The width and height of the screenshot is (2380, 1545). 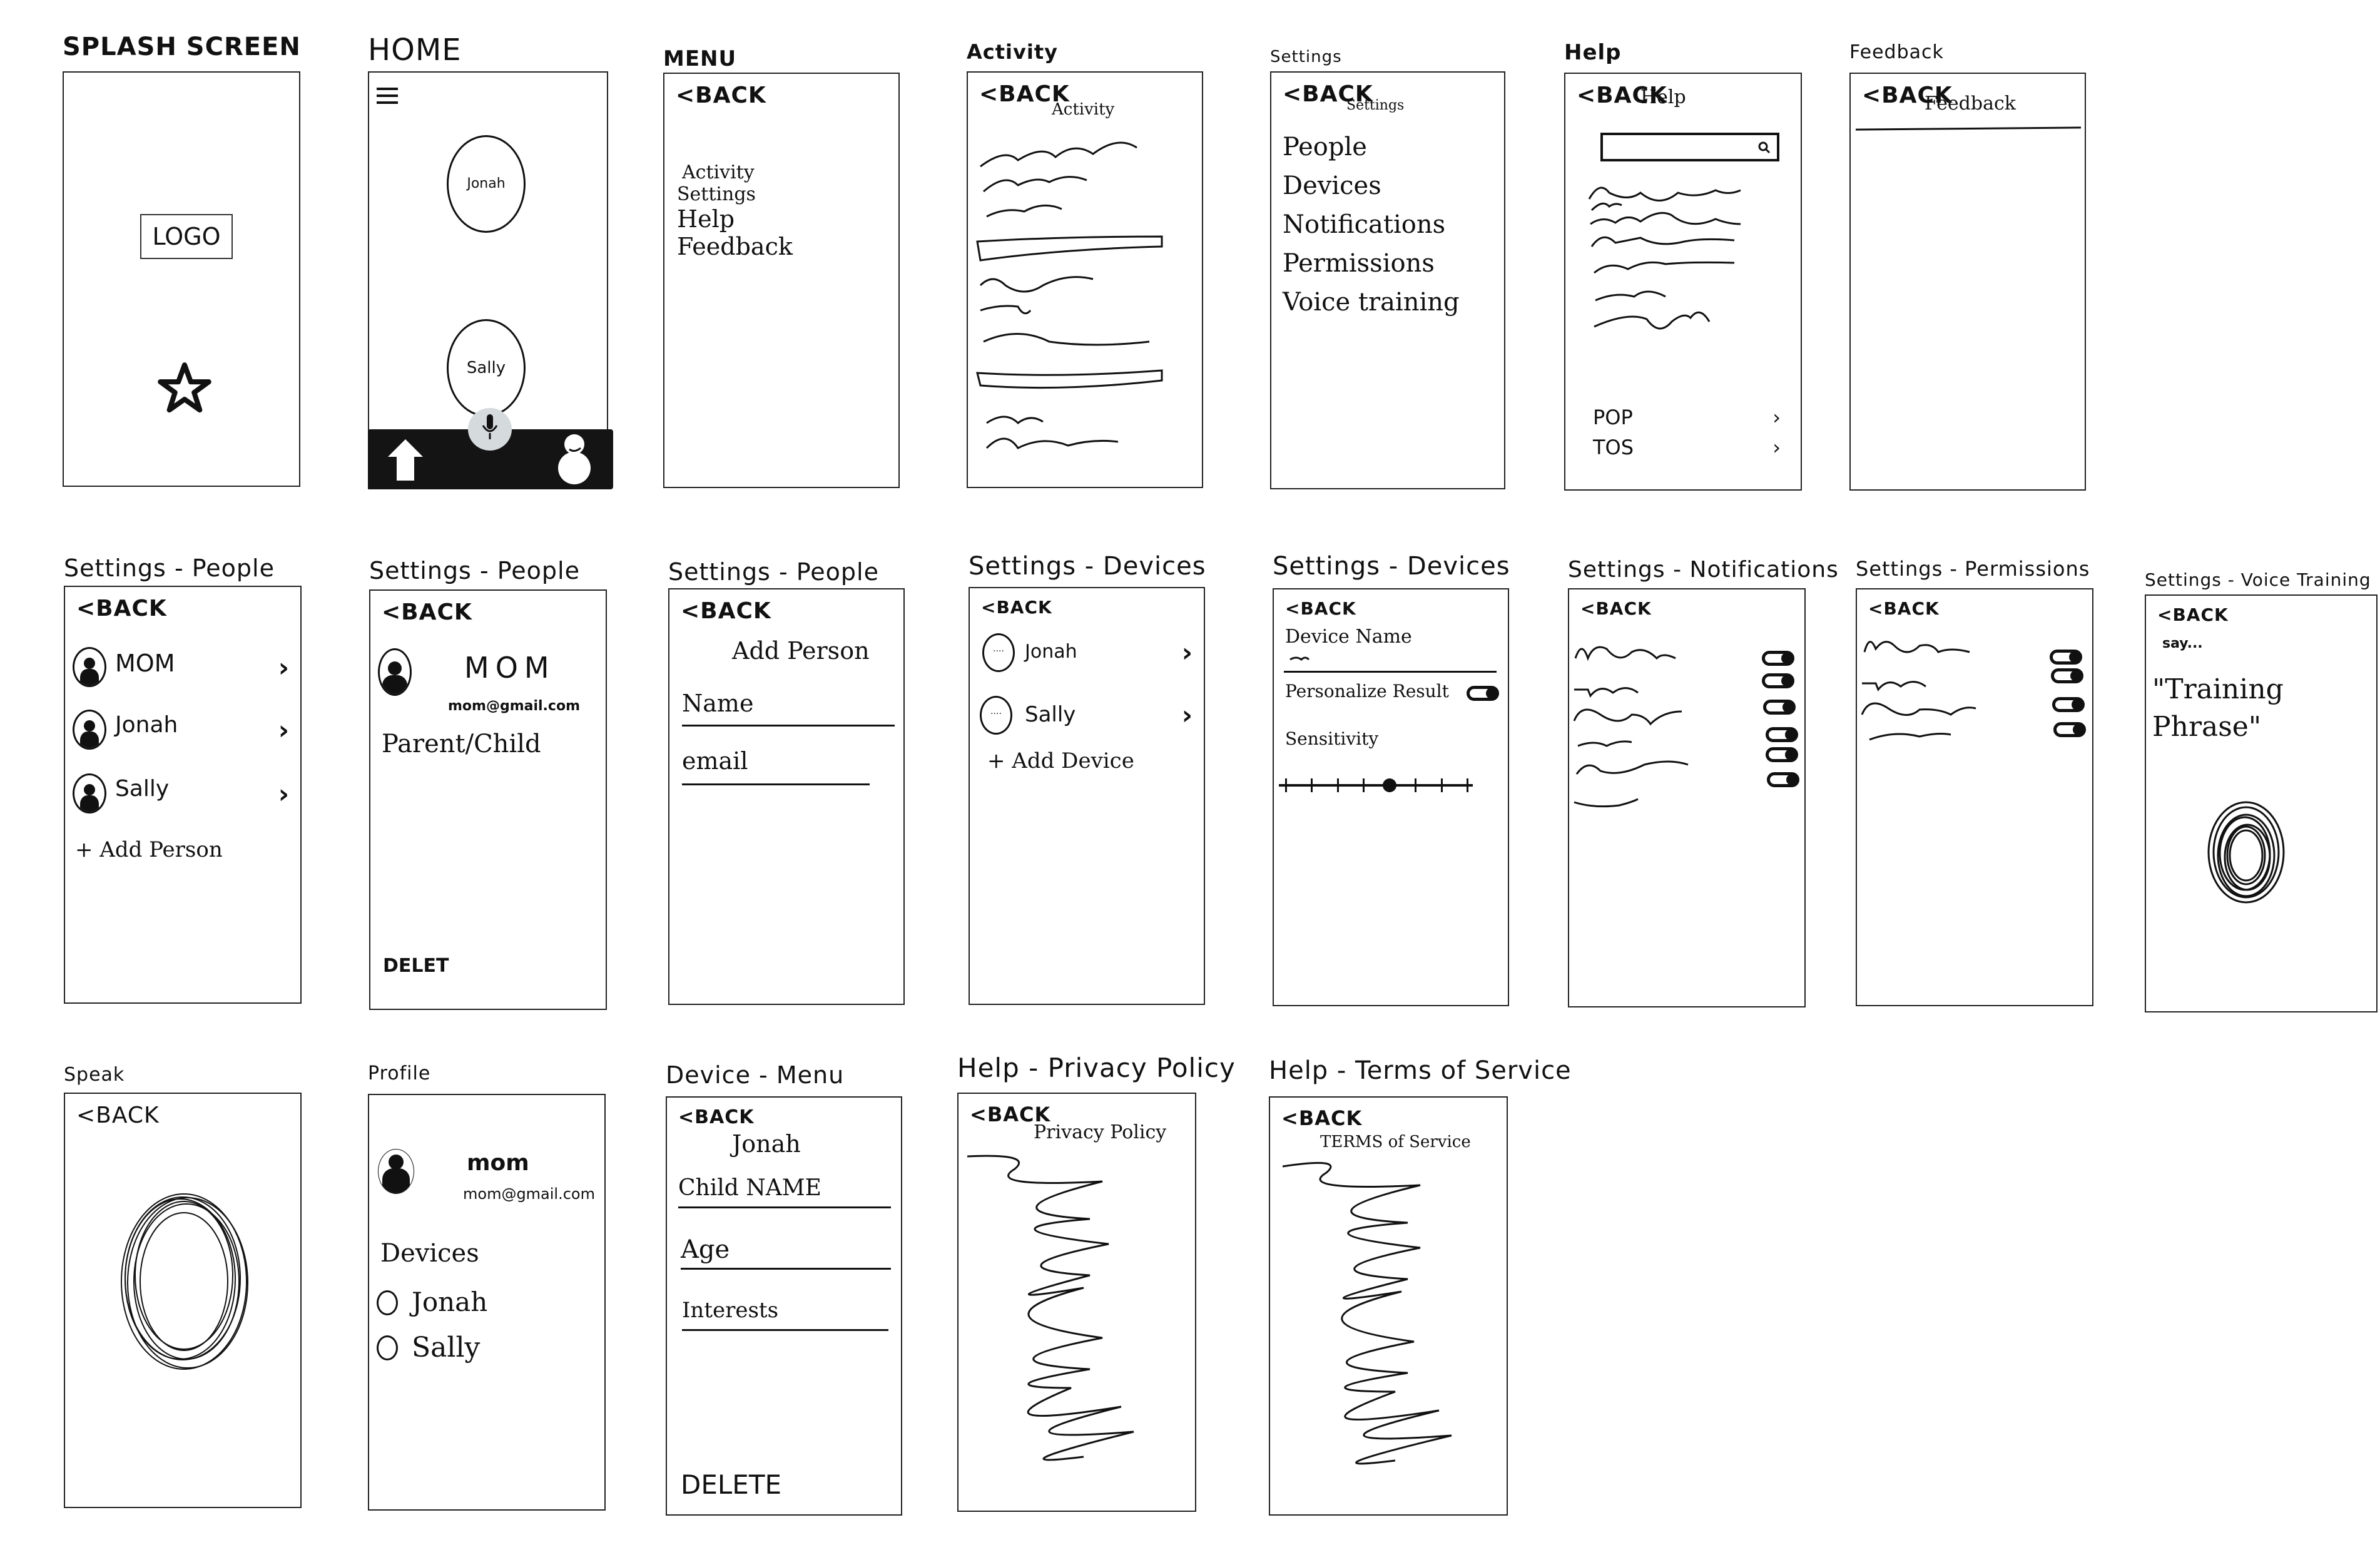 What do you see at coordinates (1372, 224) in the screenshot?
I see `settings-item-notifications: Notifications` at bounding box center [1372, 224].